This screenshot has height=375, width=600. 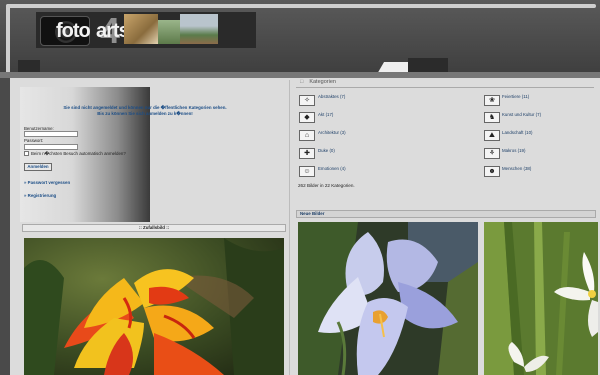 I want to click on white-flower-photo, so click(x=541, y=298).